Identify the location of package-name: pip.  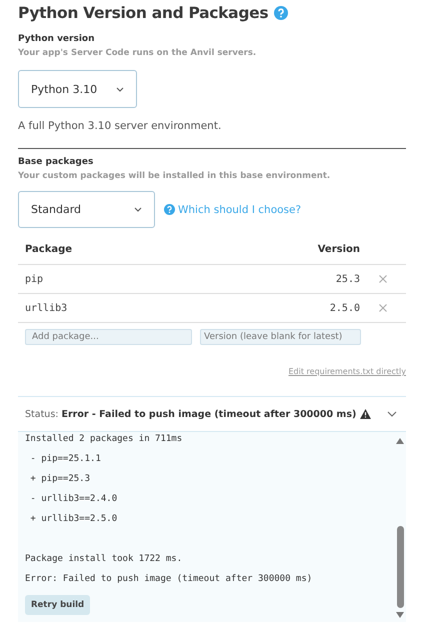
(34, 279).